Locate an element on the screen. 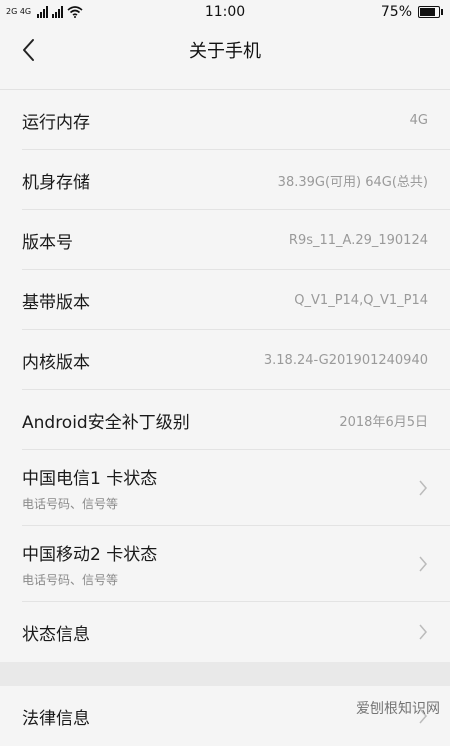 Image resolution: width=450 pixels, height=746 pixels. list-item-text: 中国电信1 卡状态 电话号码、信号等 is located at coordinates (89, 488).